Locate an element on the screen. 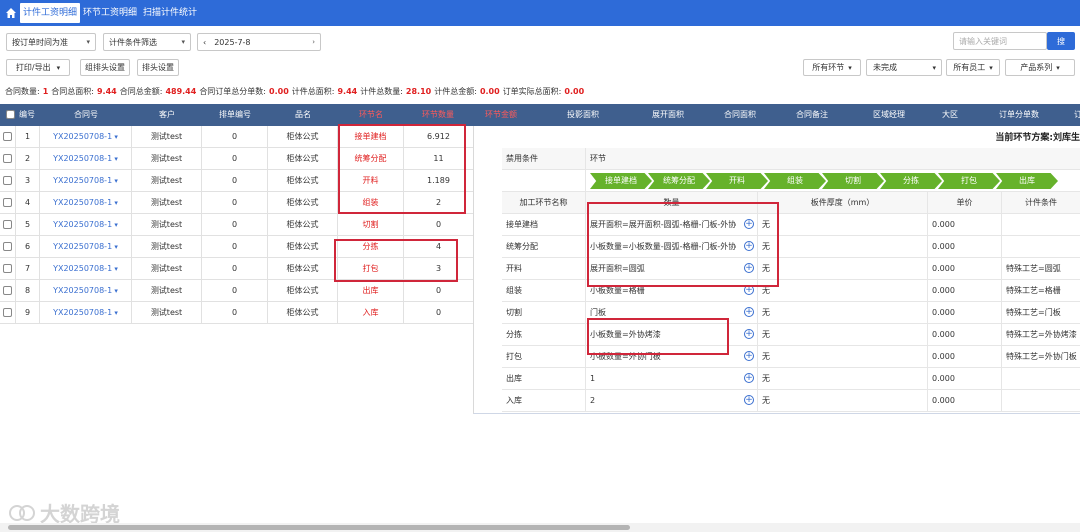 This screenshot has width=1080, height=532. table-row: 4 YX20250708-1 ▾ 测试test 0 柜体公式 组装 2 is located at coordinates (237, 203).